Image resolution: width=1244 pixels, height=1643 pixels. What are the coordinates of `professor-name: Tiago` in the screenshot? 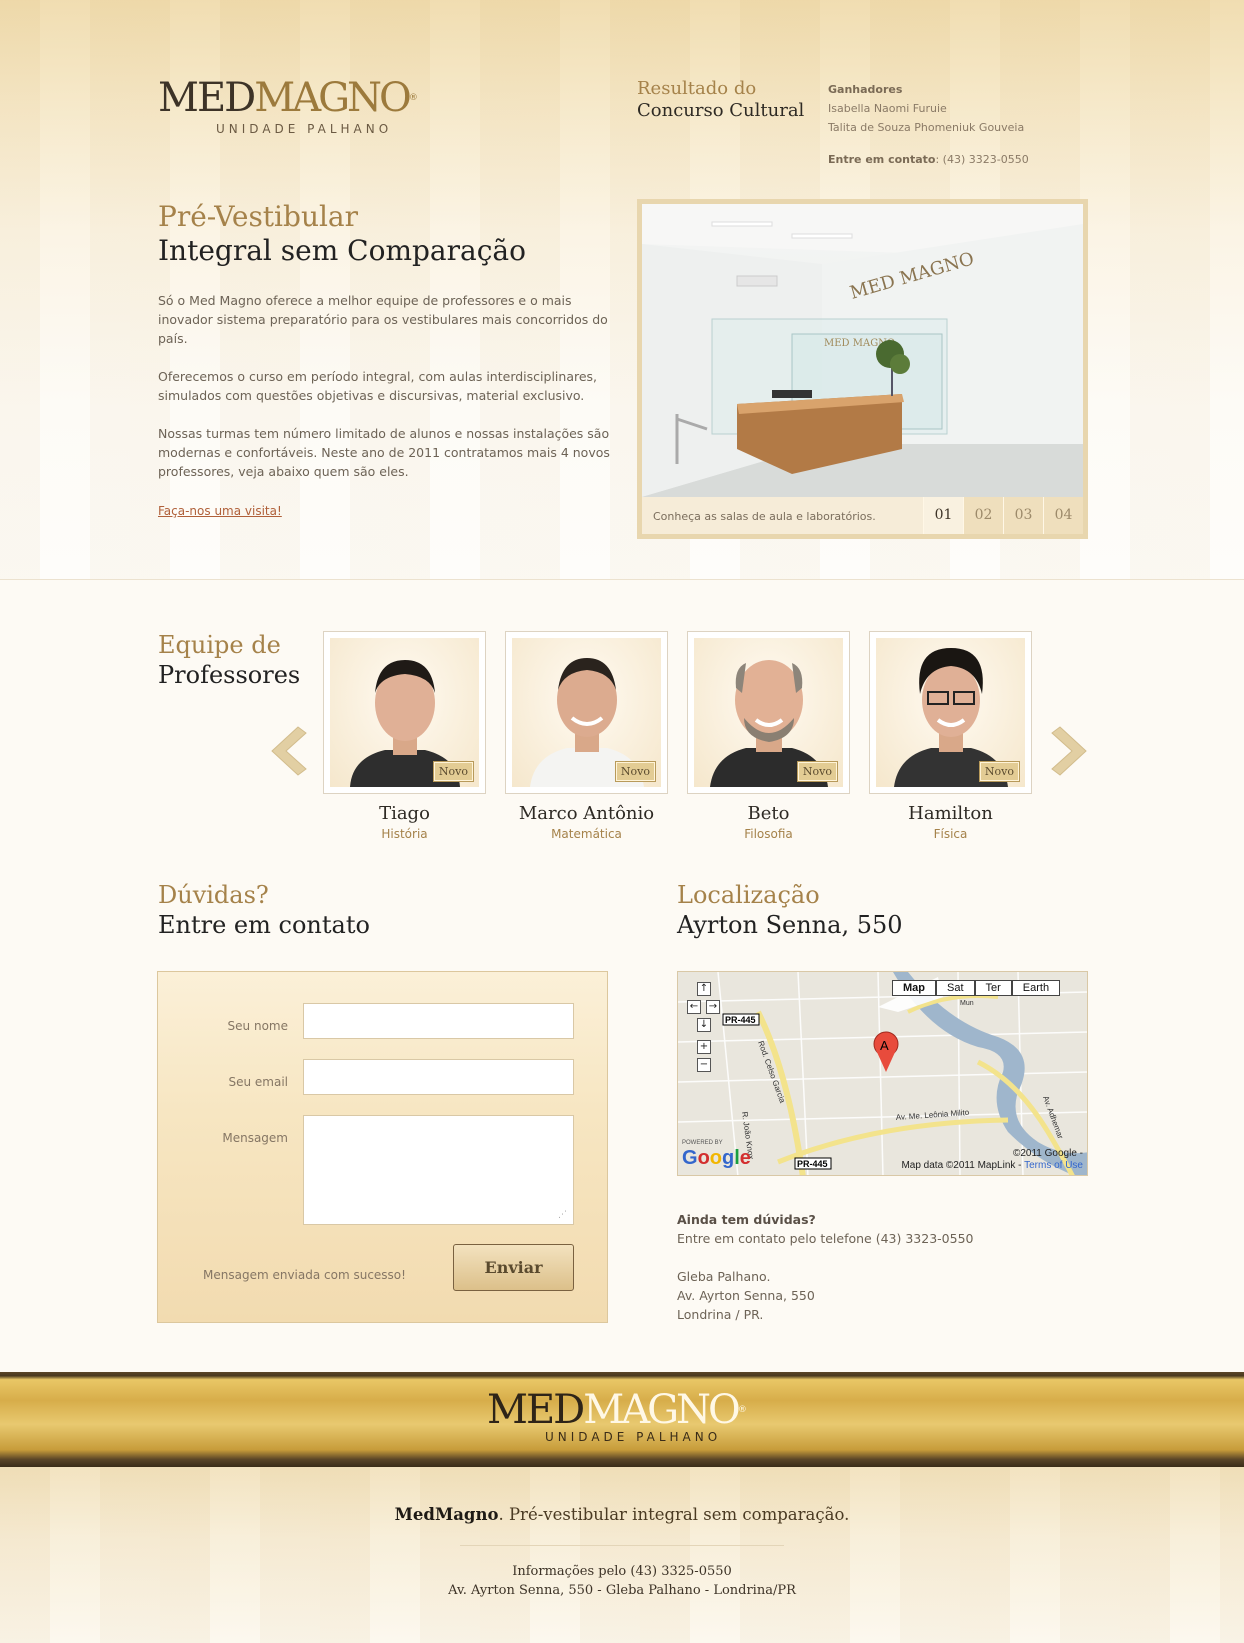 It's located at (404, 813).